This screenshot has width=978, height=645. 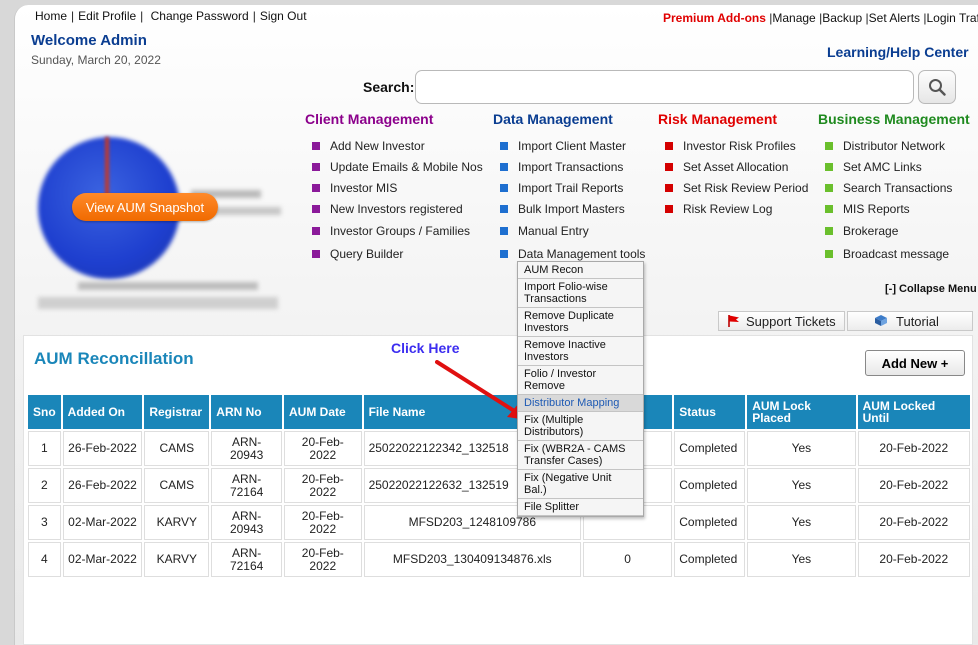 I want to click on dropdown-item-file-splitter: File Splitter, so click(x=580, y=507).